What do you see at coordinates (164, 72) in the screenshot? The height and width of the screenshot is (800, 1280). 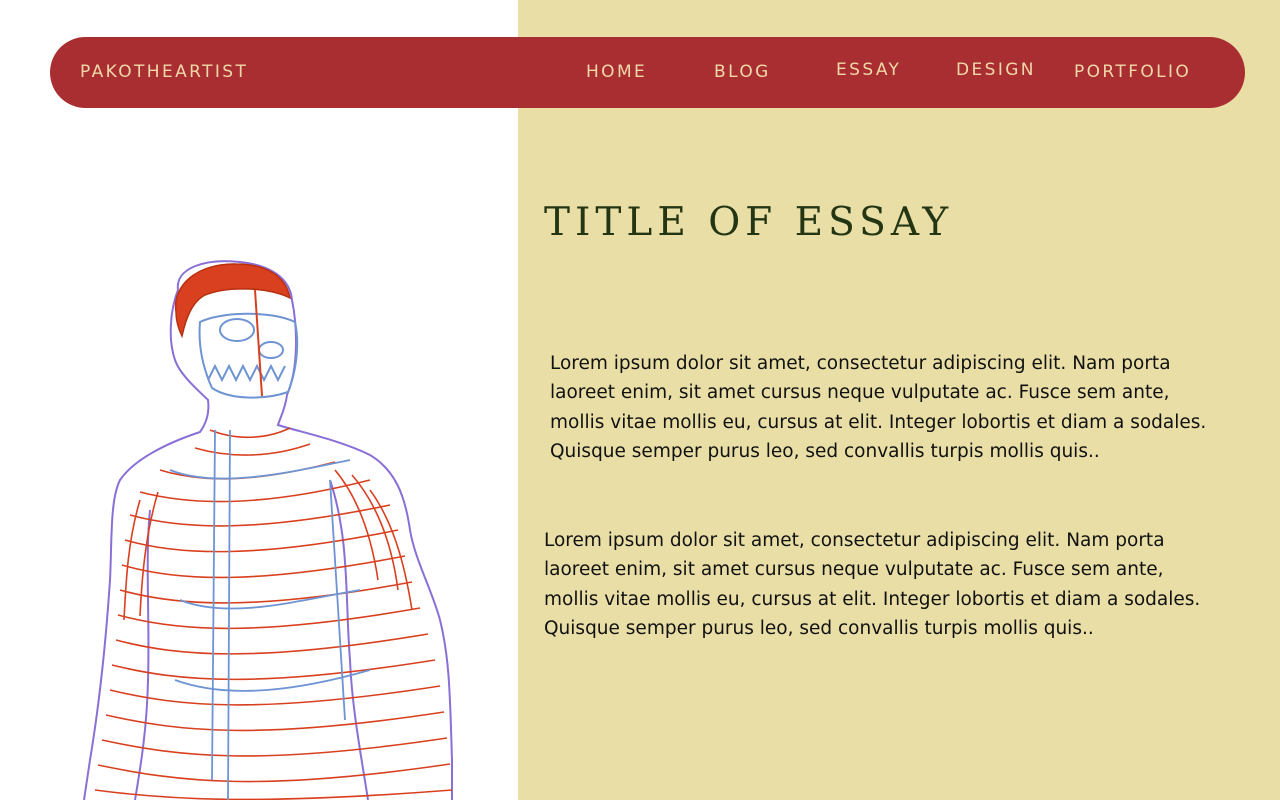 I see `site-brand-link: PAKOTHEARTIST` at bounding box center [164, 72].